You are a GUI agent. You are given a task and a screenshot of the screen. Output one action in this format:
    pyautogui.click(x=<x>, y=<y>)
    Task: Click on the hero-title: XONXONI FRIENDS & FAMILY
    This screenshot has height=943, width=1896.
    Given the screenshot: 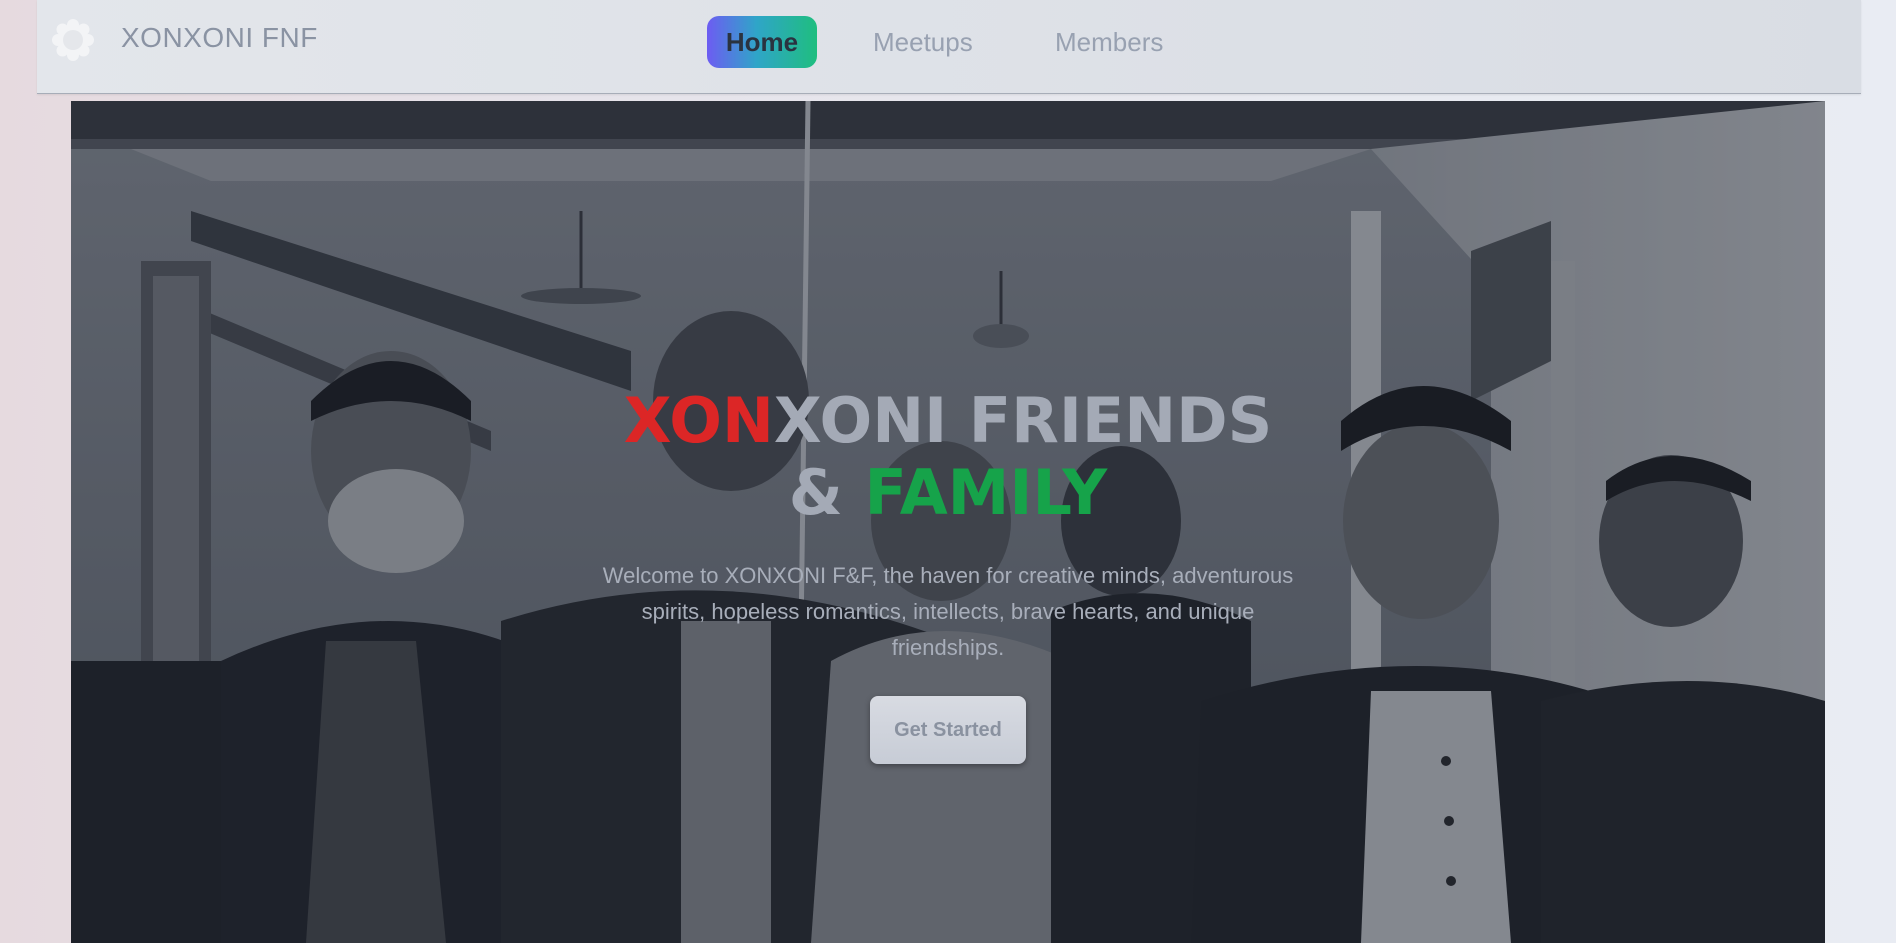 What is the action you would take?
    pyautogui.click(x=948, y=457)
    